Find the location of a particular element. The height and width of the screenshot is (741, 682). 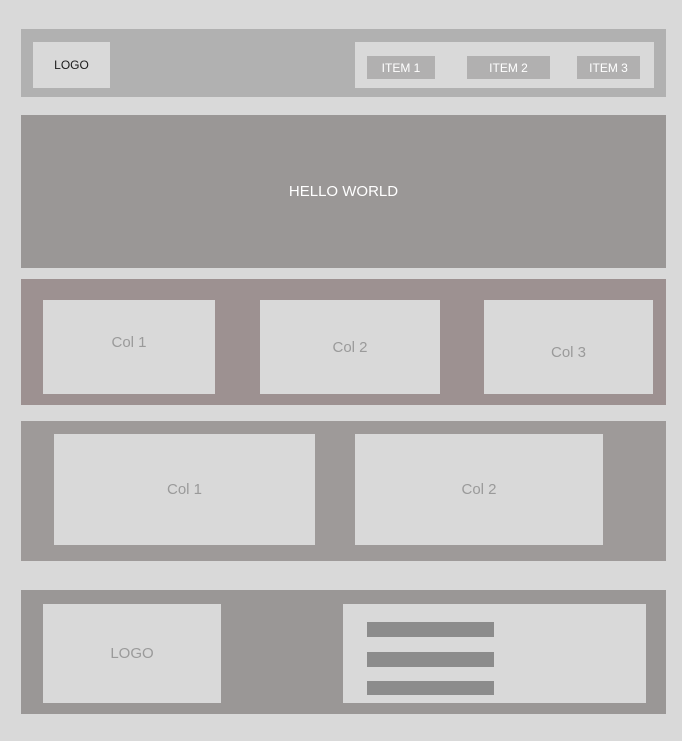

footer-logo: LOGO is located at coordinates (132, 653).